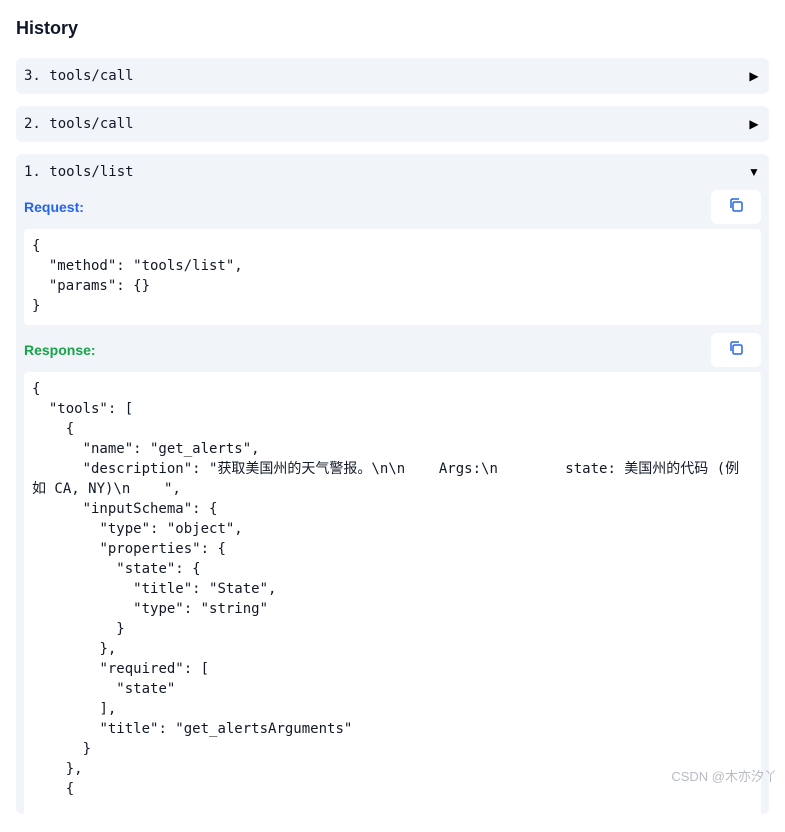  Describe the element at coordinates (392, 277) in the screenshot. I see `request-json: { "method": "tools/list", "params": {} }` at that location.